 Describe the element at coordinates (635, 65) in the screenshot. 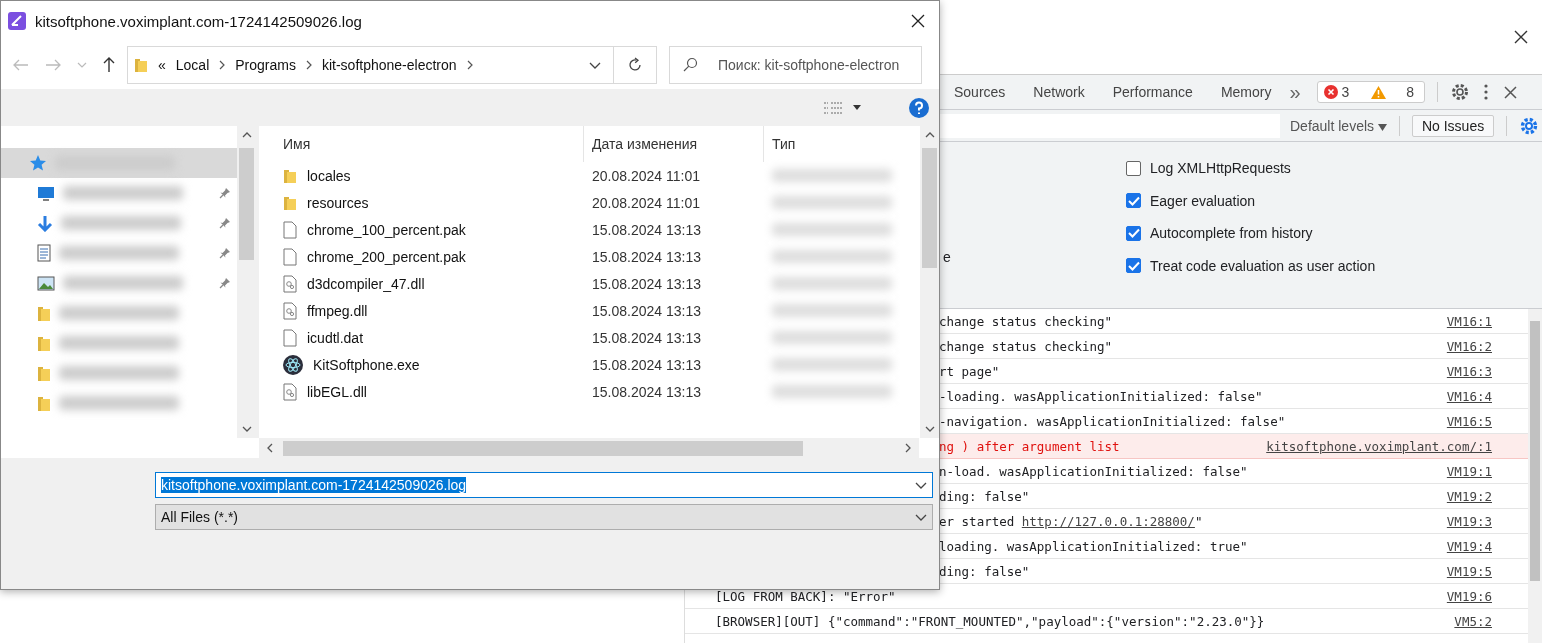

I see `refresh-icon` at that location.